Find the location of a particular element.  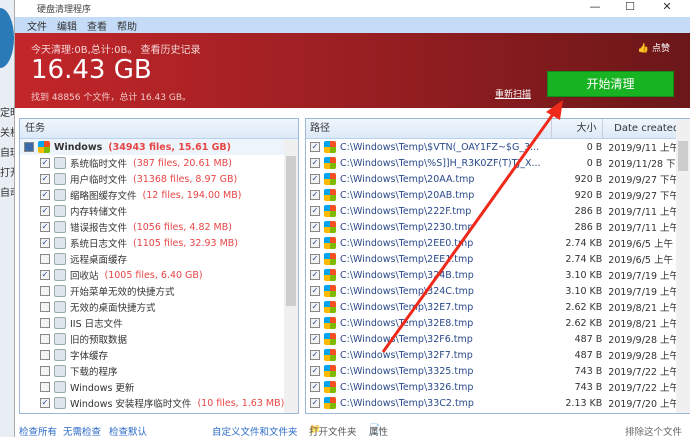

task-icon is located at coordinates (60, 387).